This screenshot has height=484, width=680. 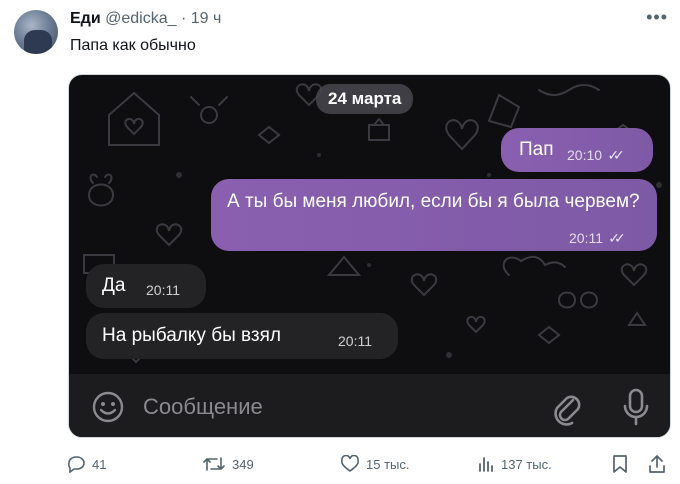 I want to click on retweet-button: 349, so click(x=228, y=464).